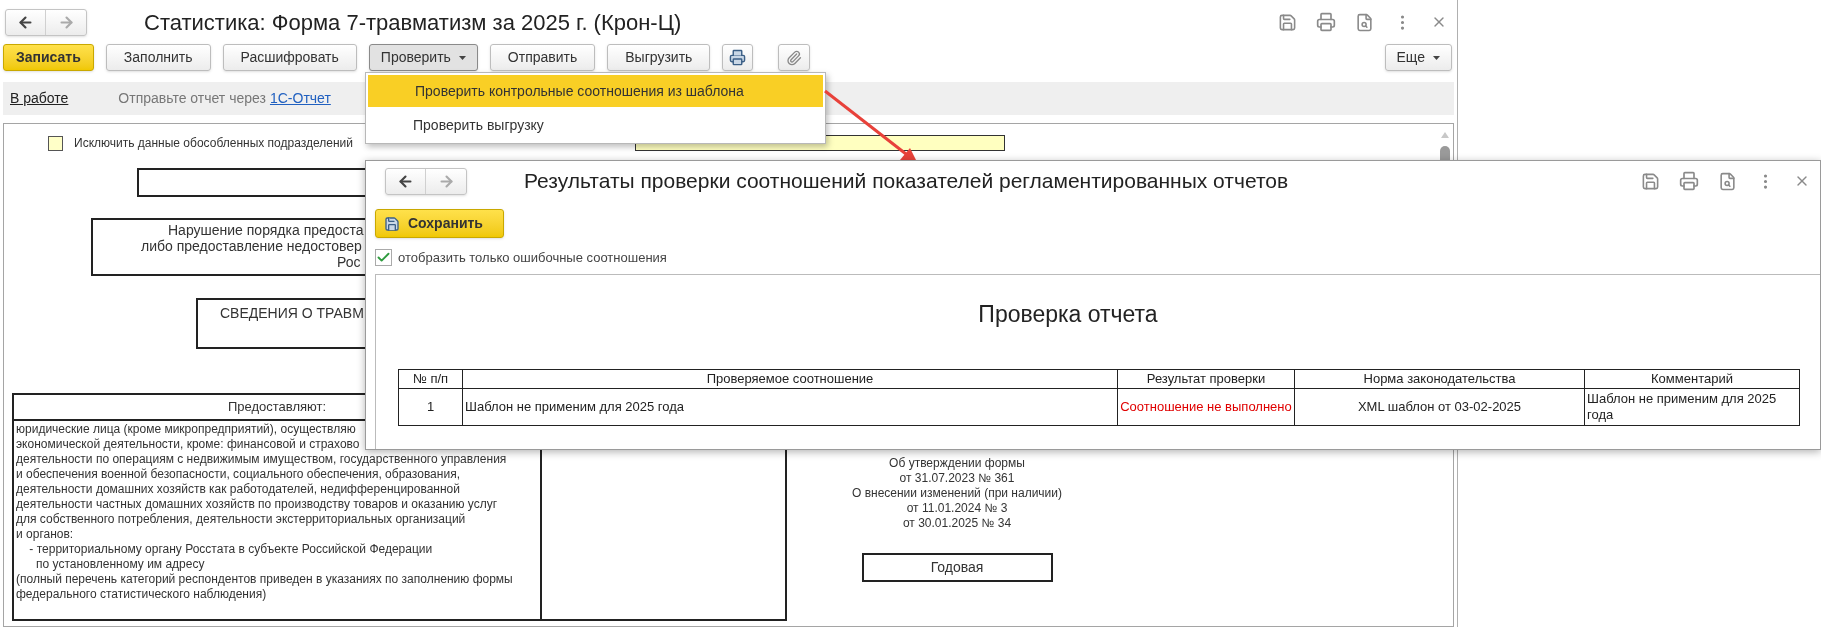 The image size is (1821, 627). I want to click on order-text: Об утверждении формы, so click(957, 463).